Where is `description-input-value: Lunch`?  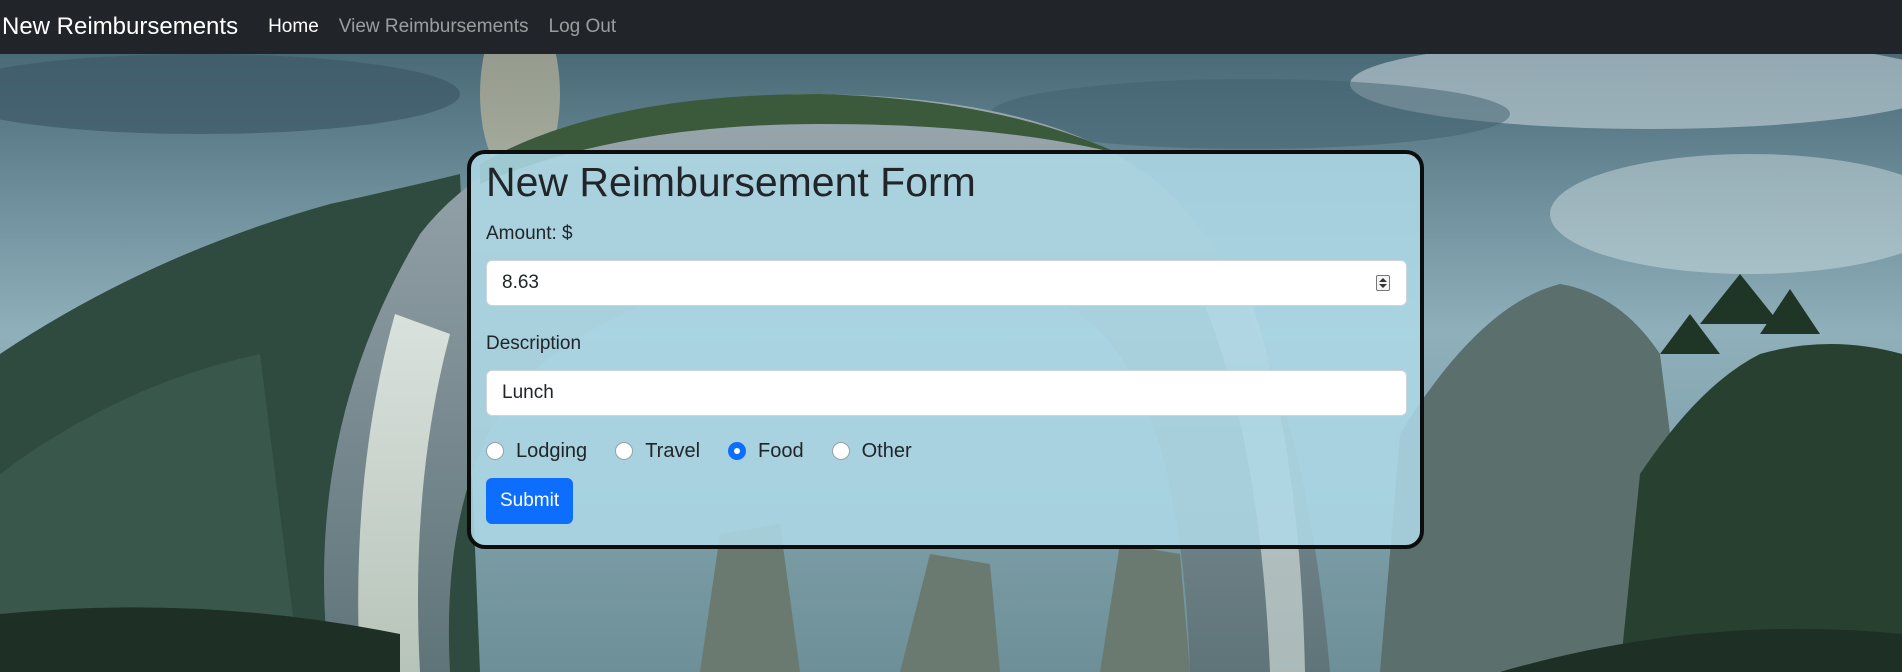
description-input-value: Lunch is located at coordinates (528, 392).